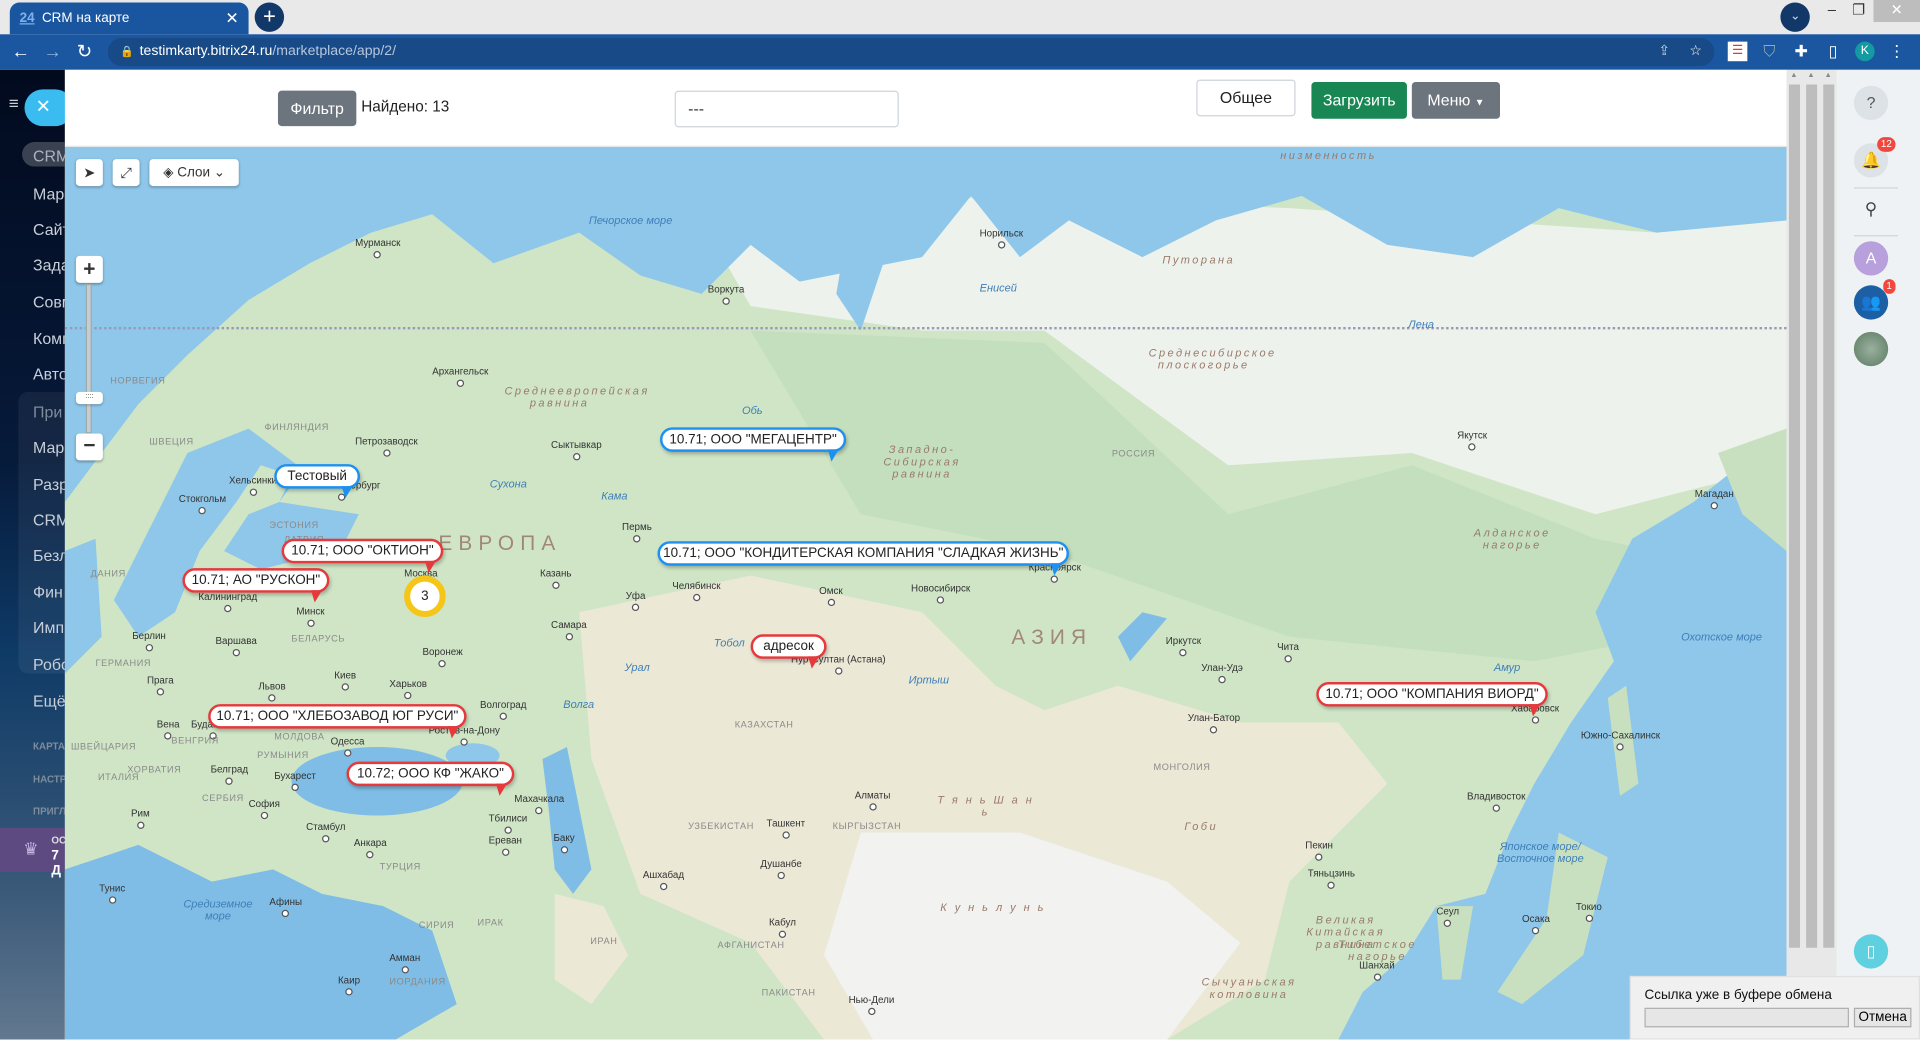  What do you see at coordinates (49, 746) in the screenshot?
I see `sidebar-section-title: КАРТА` at bounding box center [49, 746].